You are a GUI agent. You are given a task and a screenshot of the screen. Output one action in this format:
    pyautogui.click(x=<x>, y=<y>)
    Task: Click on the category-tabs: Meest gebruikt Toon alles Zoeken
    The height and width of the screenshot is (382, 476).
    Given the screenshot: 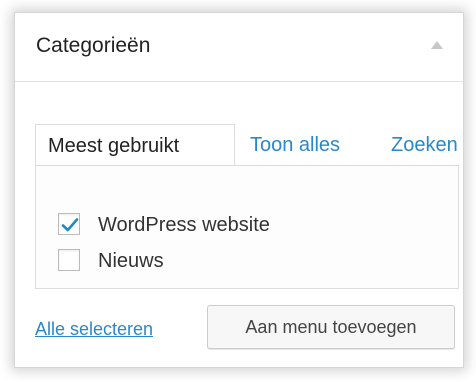 What is the action you would take?
    pyautogui.click(x=249, y=145)
    